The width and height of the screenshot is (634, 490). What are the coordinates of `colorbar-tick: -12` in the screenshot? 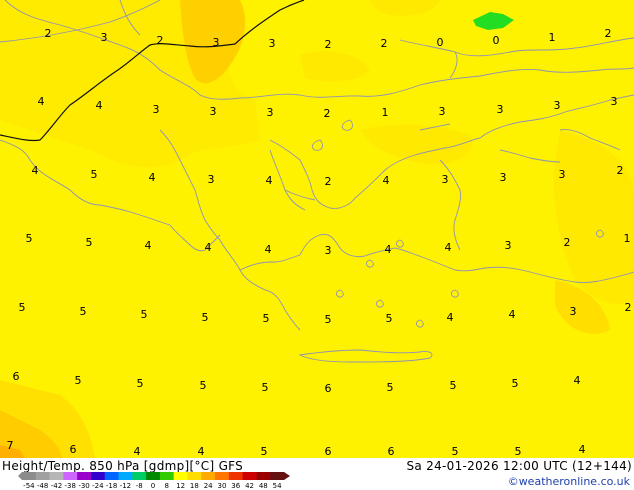 It's located at (125, 486).